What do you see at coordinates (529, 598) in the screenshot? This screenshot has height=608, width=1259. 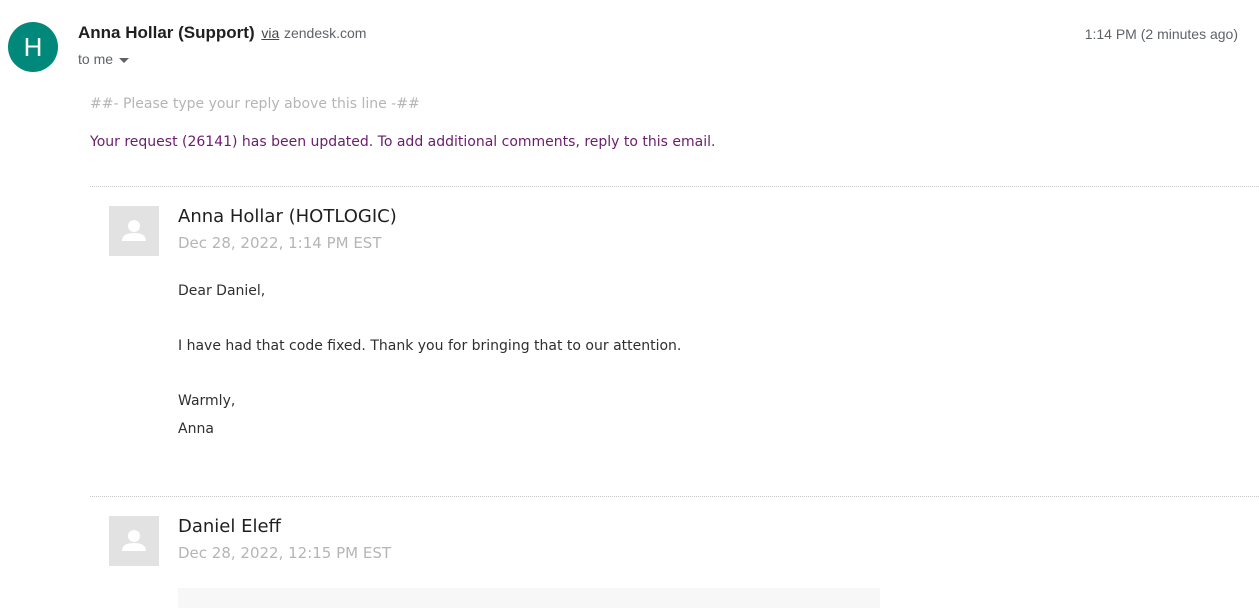 I see `quoted-message-box` at bounding box center [529, 598].